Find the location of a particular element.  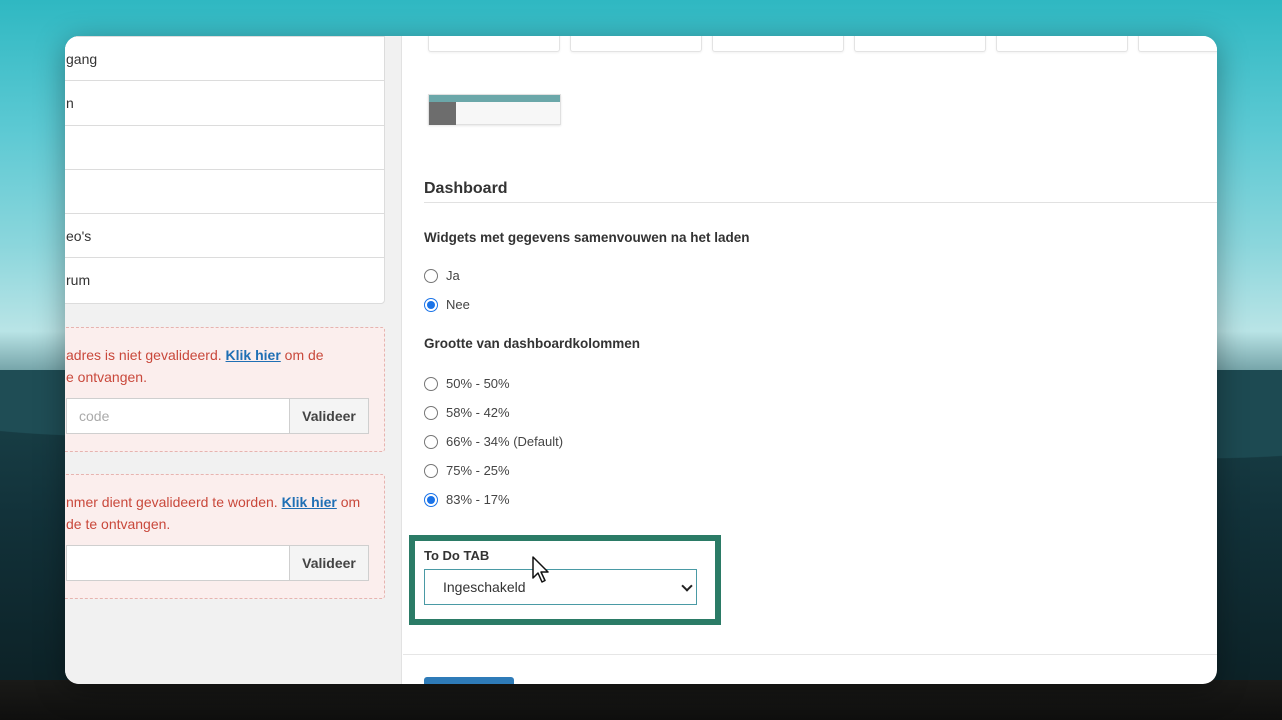

validation-code-input is located at coordinates (177, 563).